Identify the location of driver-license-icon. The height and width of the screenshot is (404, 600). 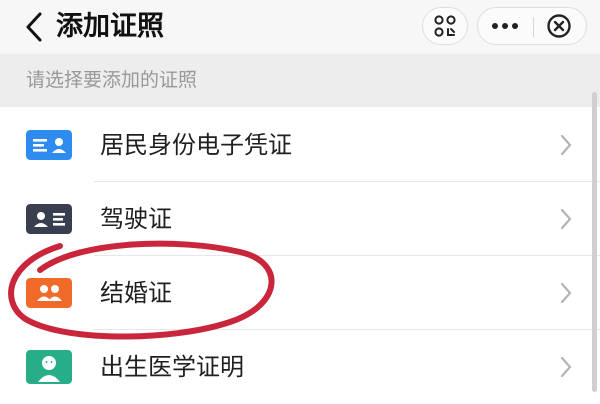
(49, 219).